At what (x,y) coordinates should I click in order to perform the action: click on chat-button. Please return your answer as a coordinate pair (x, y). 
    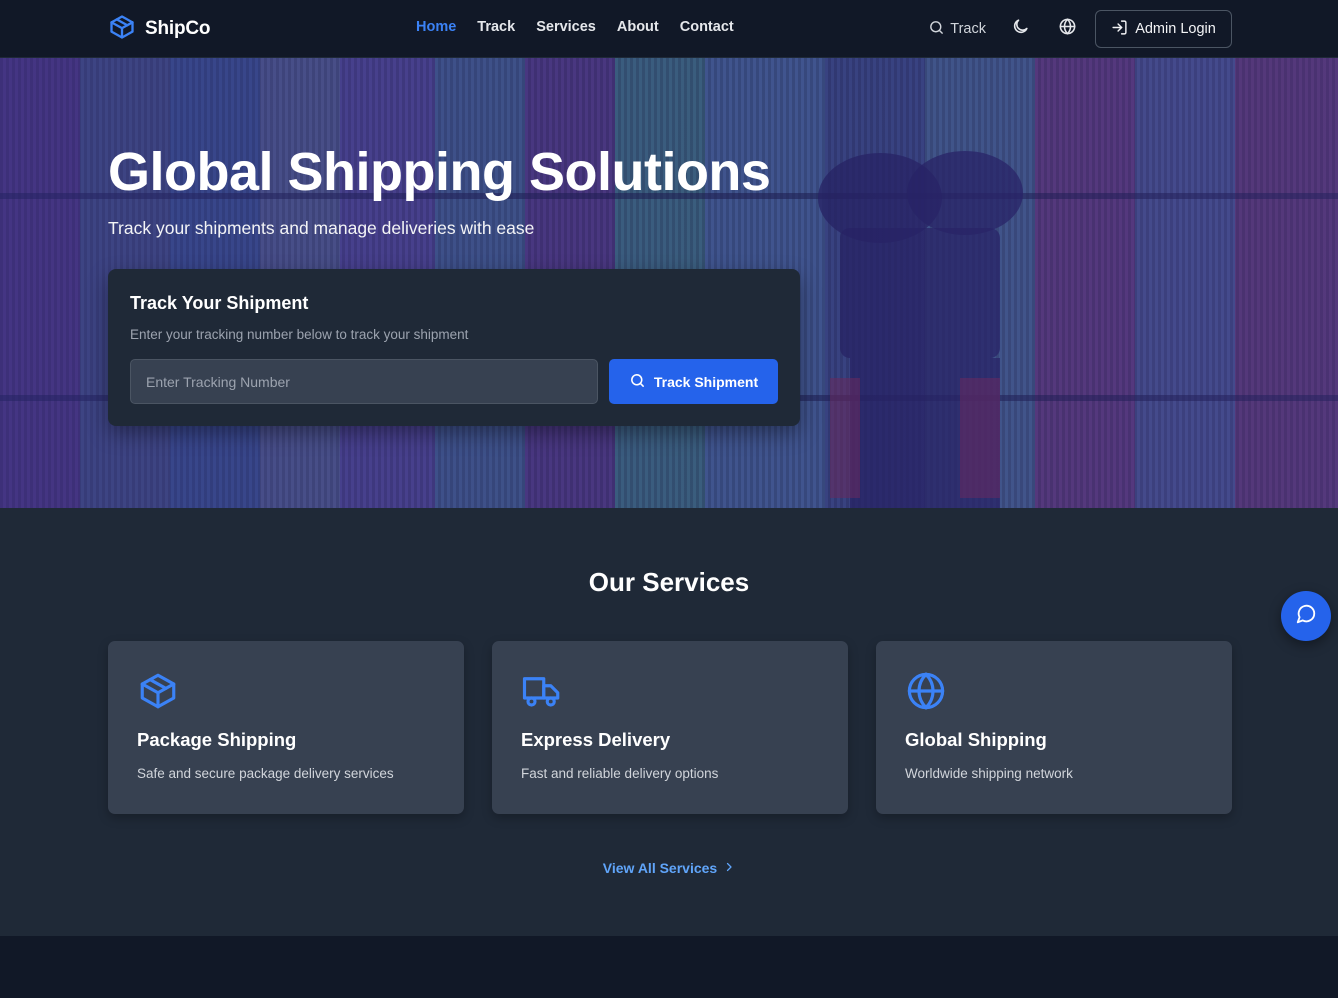
    Looking at the image, I should click on (1306, 616).